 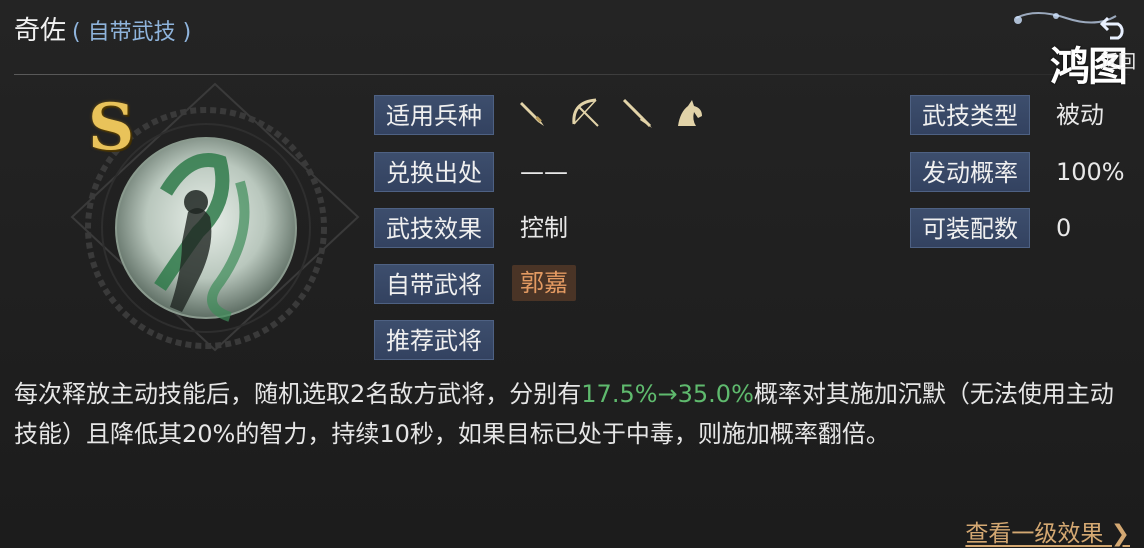 What do you see at coordinates (298, 394) in the screenshot?
I see `description-part1: 每次释放主动技能后，随机选取2名敌方武将，分别有` at bounding box center [298, 394].